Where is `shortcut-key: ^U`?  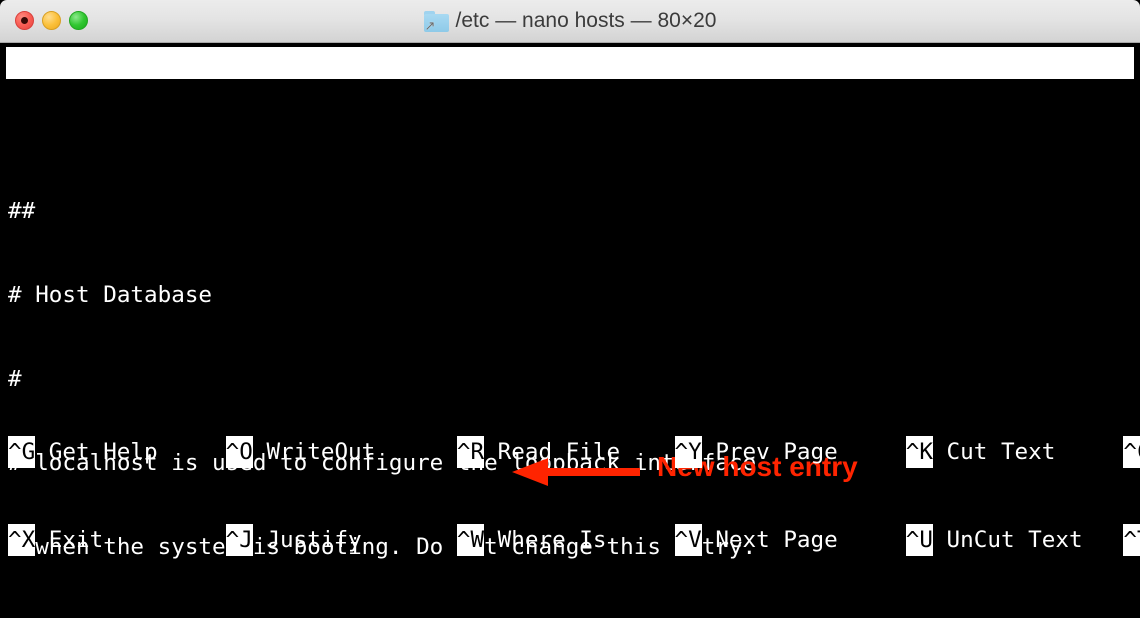
shortcut-key: ^U is located at coordinates (919, 540).